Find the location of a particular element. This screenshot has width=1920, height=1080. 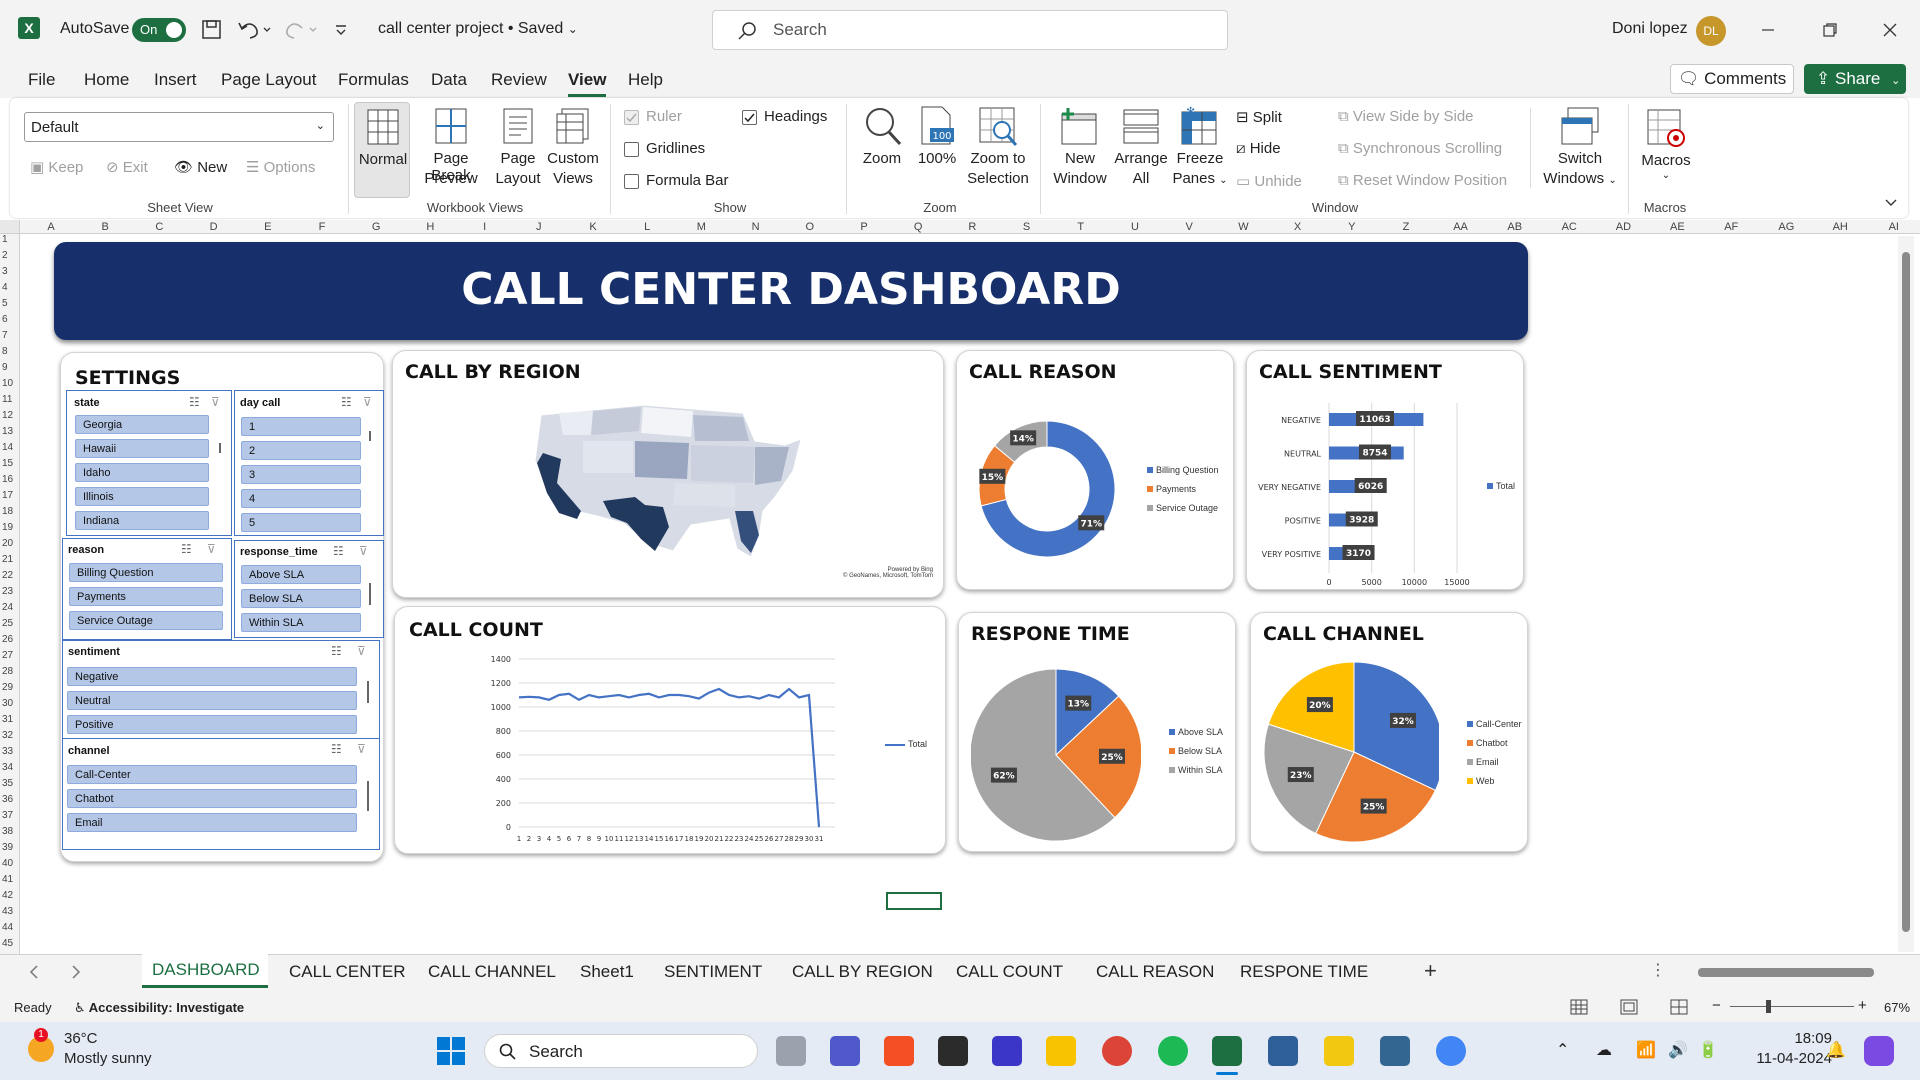

zoom-button: Zoom is located at coordinates (882, 150).